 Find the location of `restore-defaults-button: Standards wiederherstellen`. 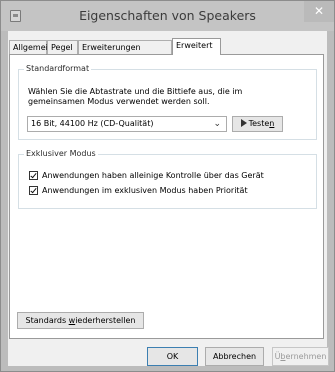

restore-defaults-button: Standards wiederherstellen is located at coordinates (80, 320).